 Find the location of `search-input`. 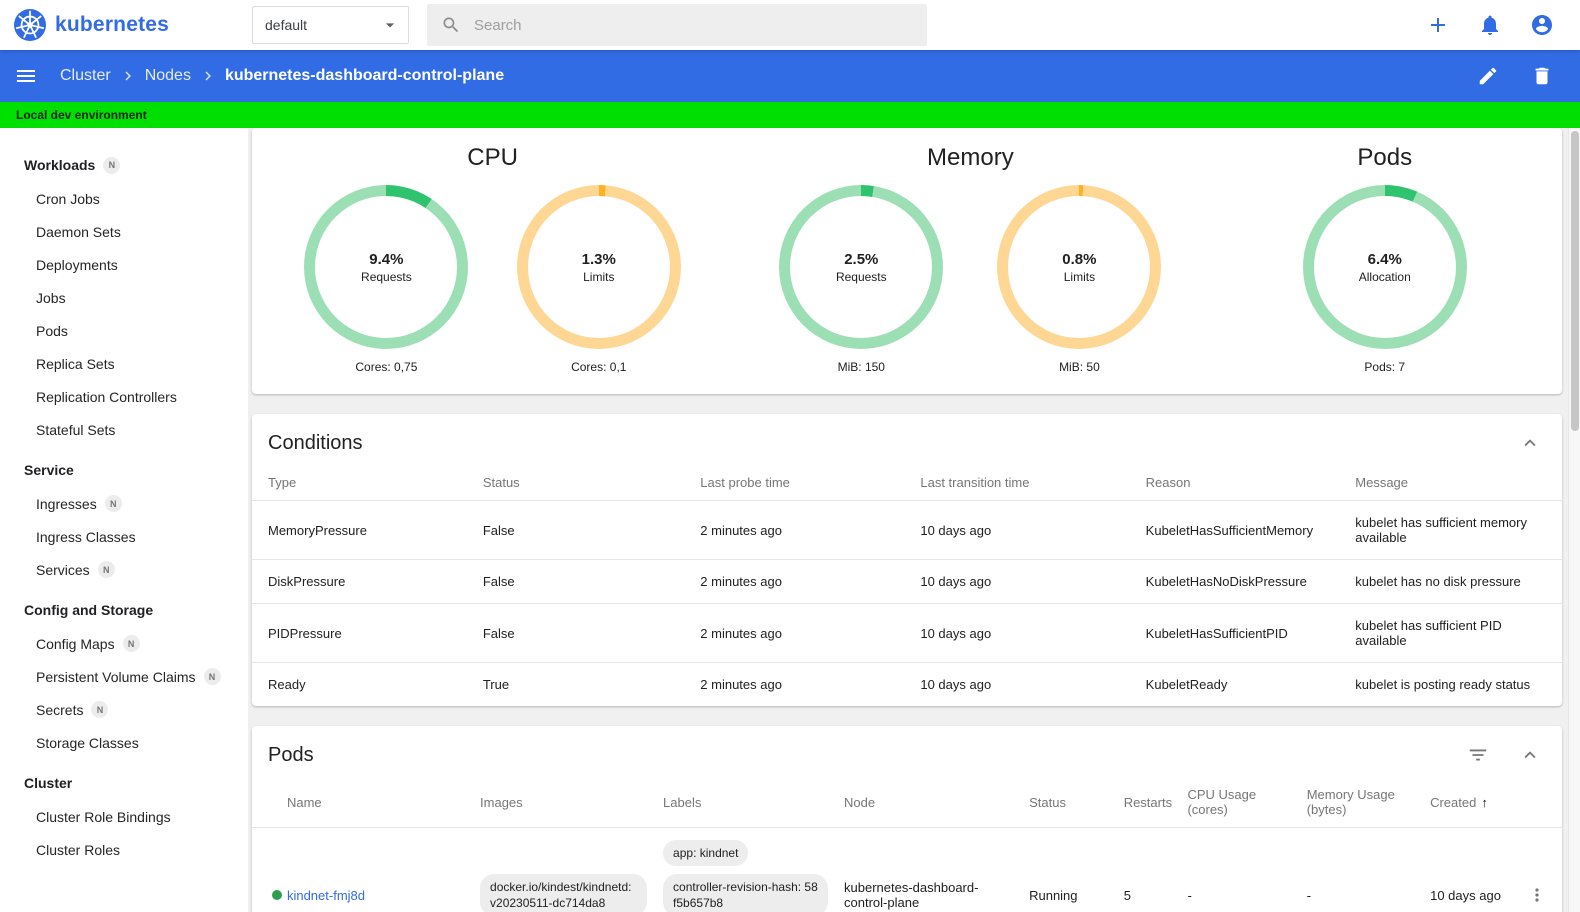

search-input is located at coordinates (693, 25).